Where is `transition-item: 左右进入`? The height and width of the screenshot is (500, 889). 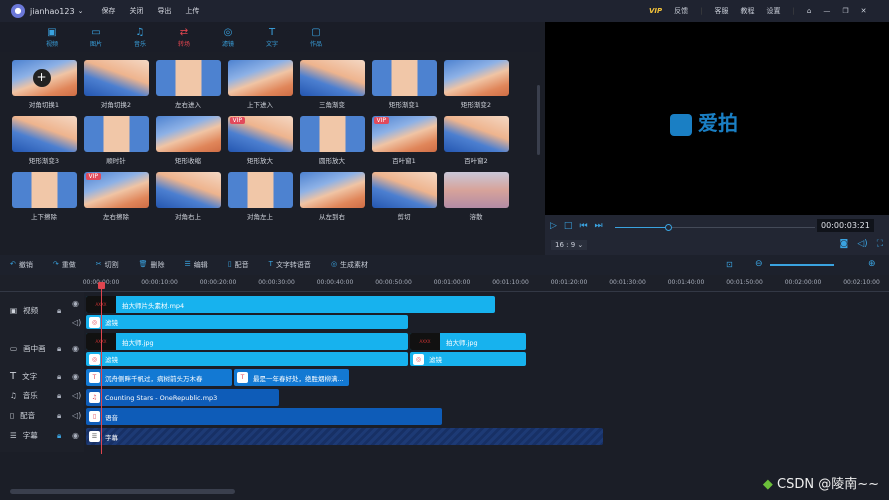
transition-item: 左右进入 is located at coordinates (188, 84).